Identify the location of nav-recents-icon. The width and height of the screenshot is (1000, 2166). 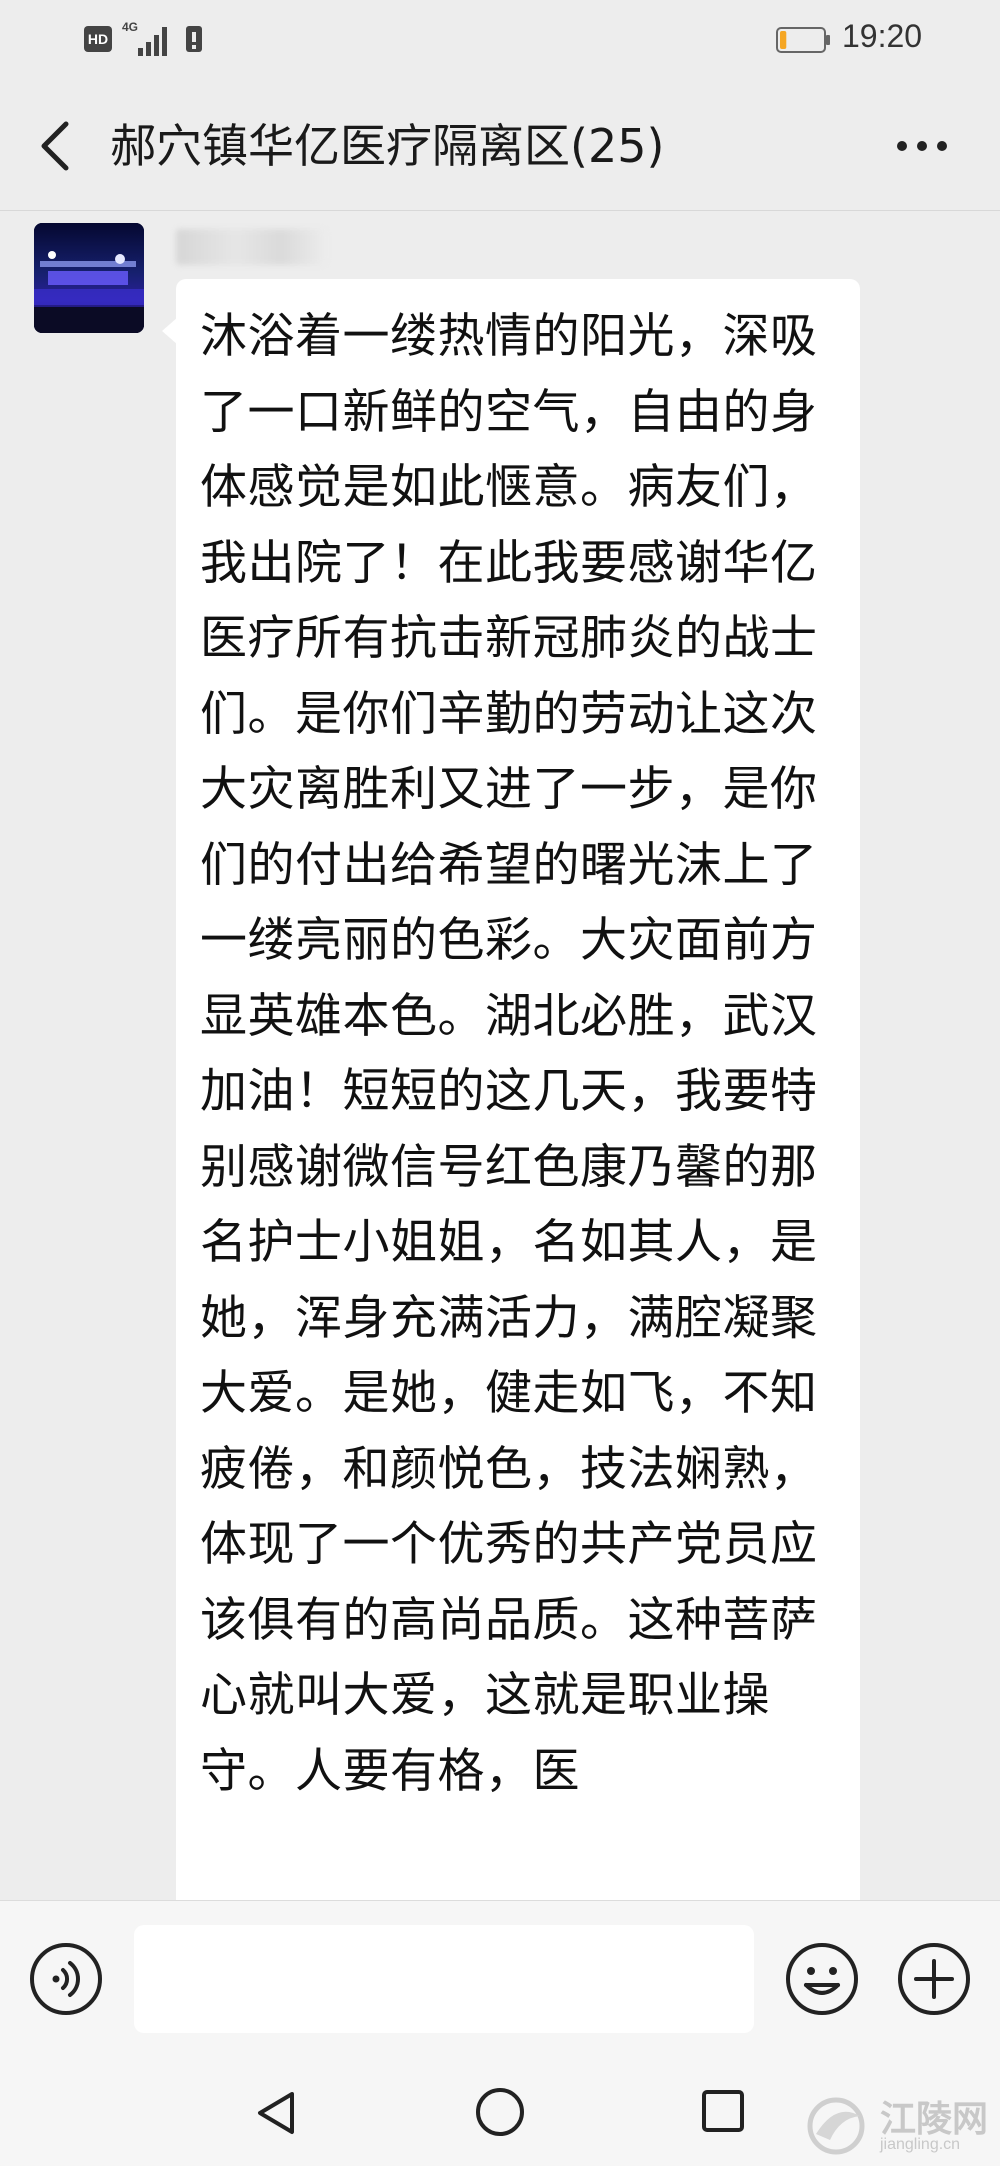
(723, 2111).